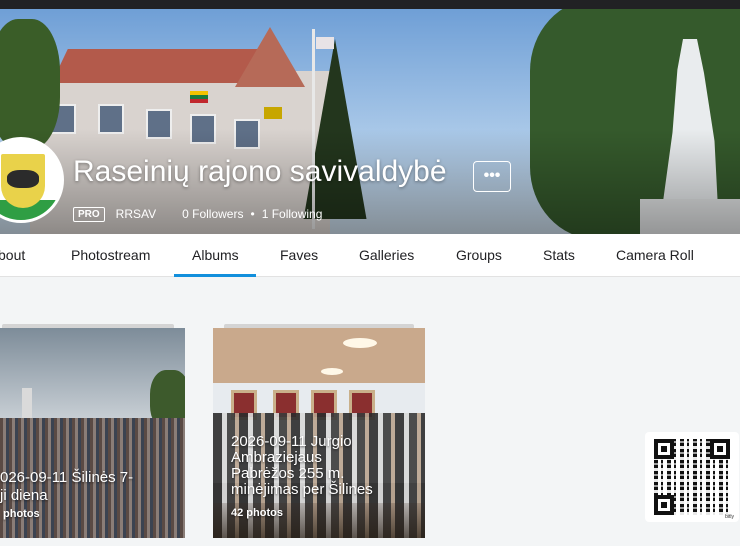  Describe the element at coordinates (110, 255) in the screenshot. I see `tab-photostream: Photostream` at that location.